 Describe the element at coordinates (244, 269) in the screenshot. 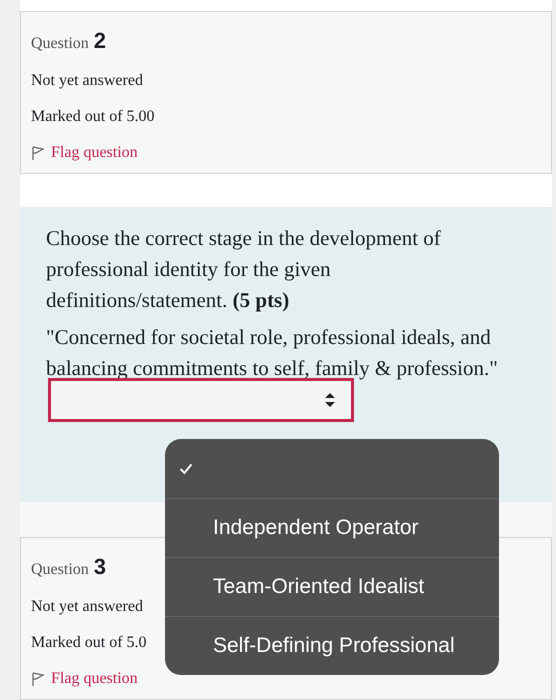

I see `question-prompt: Choose the correct stage in the development of professional identity for the given definitions/statement. (5 pts)` at that location.